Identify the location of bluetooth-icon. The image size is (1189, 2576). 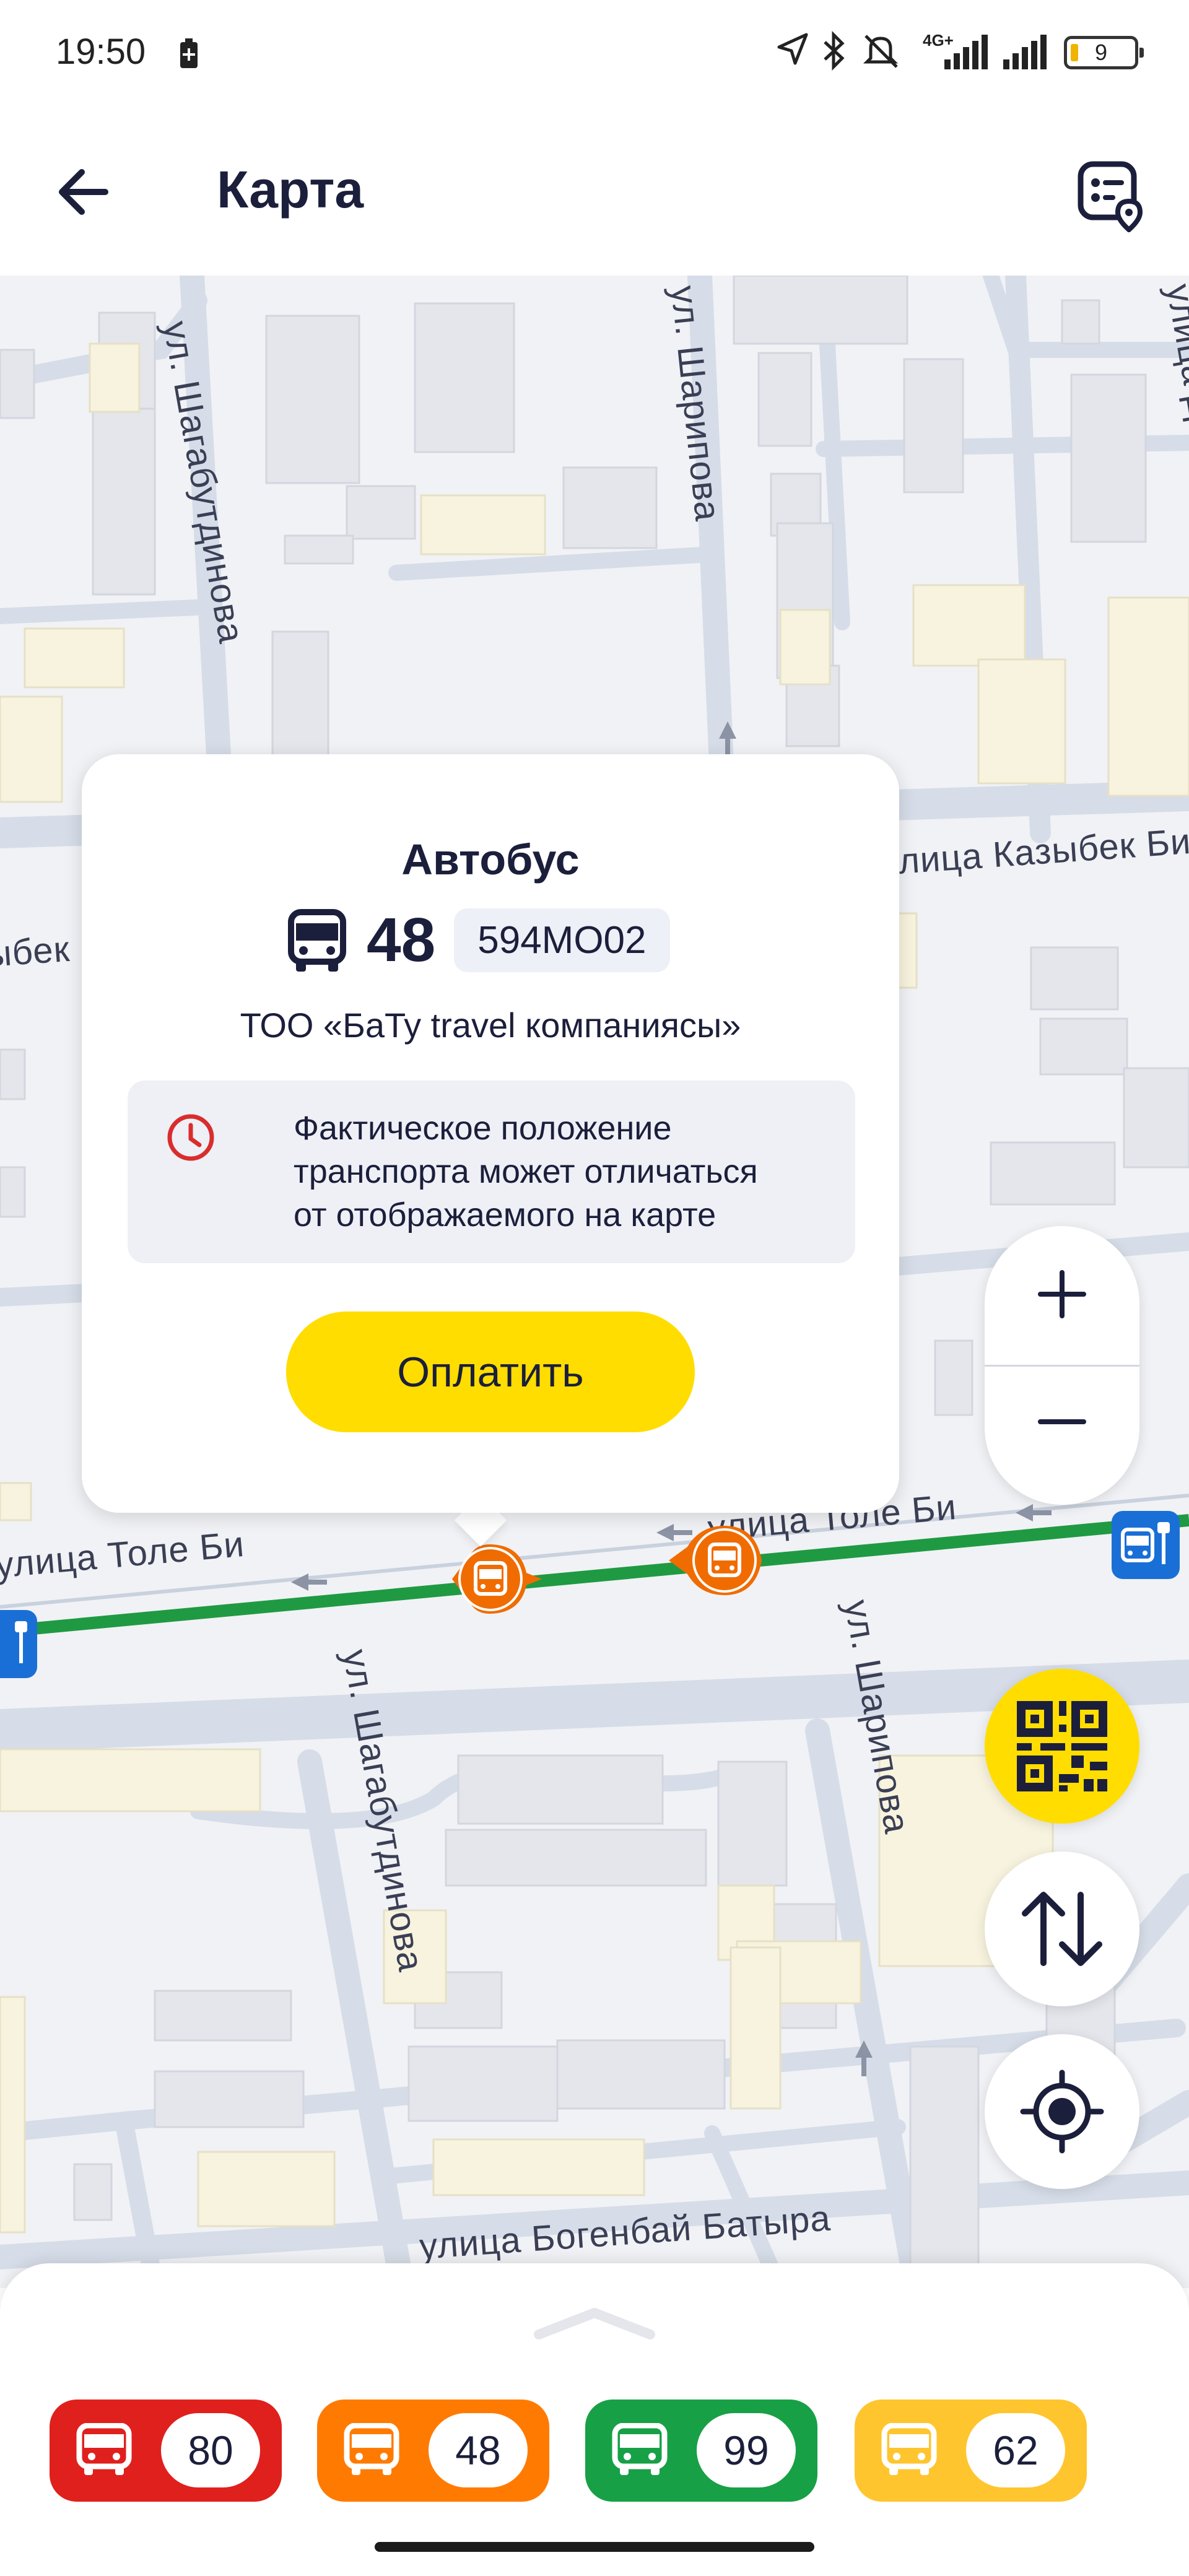
(835, 51).